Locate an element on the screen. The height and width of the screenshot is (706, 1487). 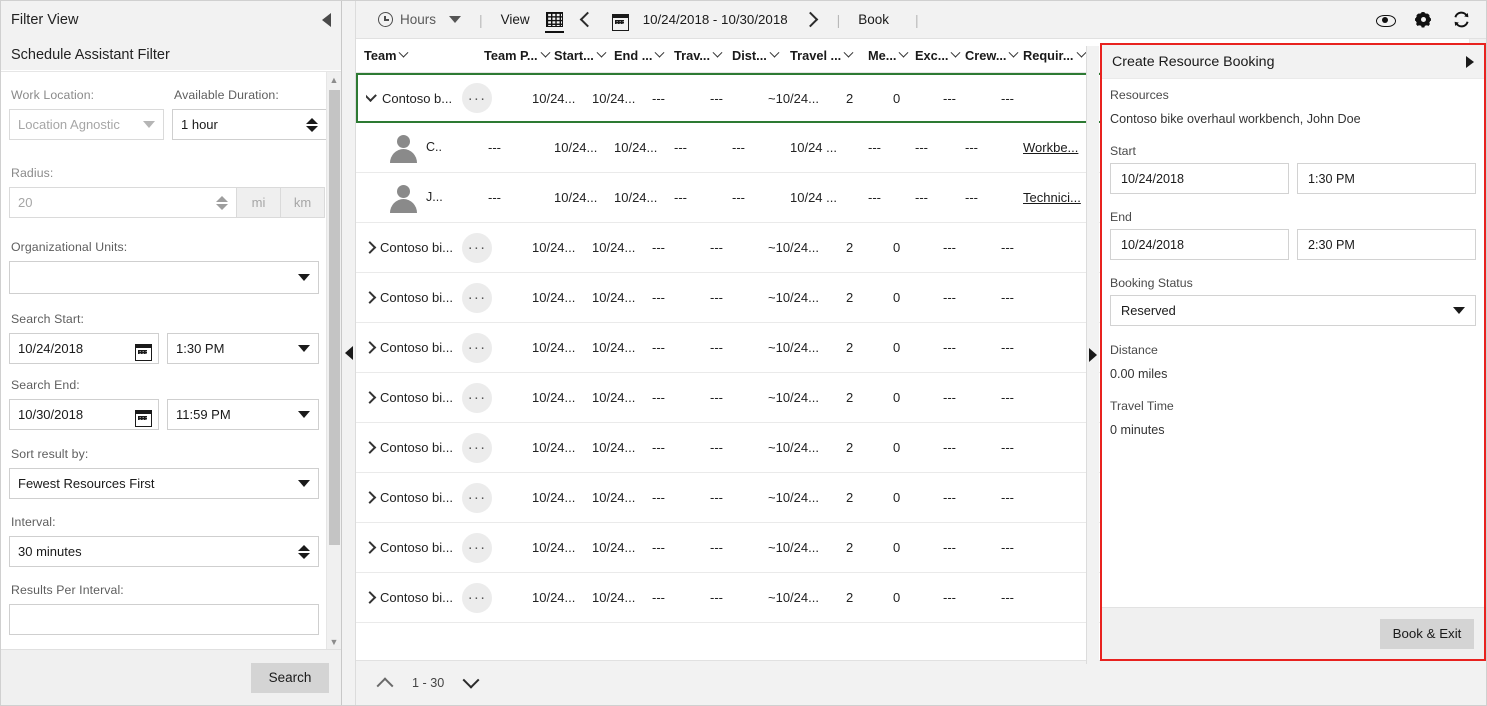
unit-mi-button: mi is located at coordinates (259, 202).